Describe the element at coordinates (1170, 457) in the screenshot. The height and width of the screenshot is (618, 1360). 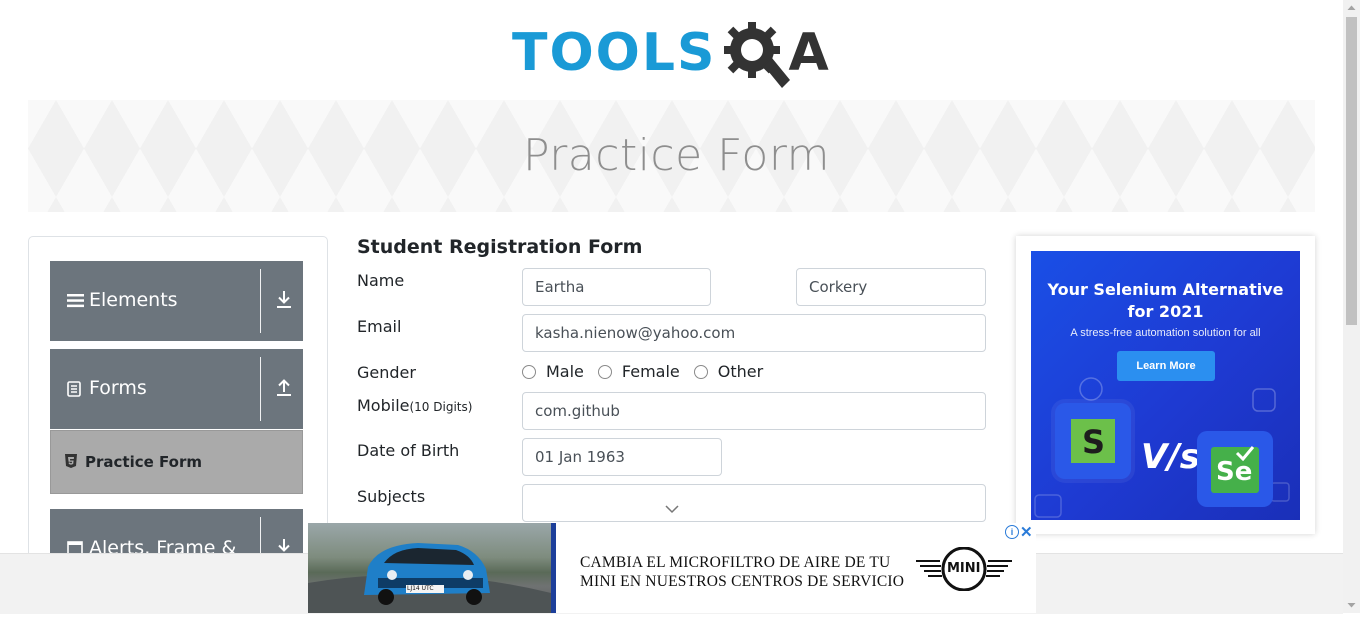
I see `versus-text: V/s` at that location.